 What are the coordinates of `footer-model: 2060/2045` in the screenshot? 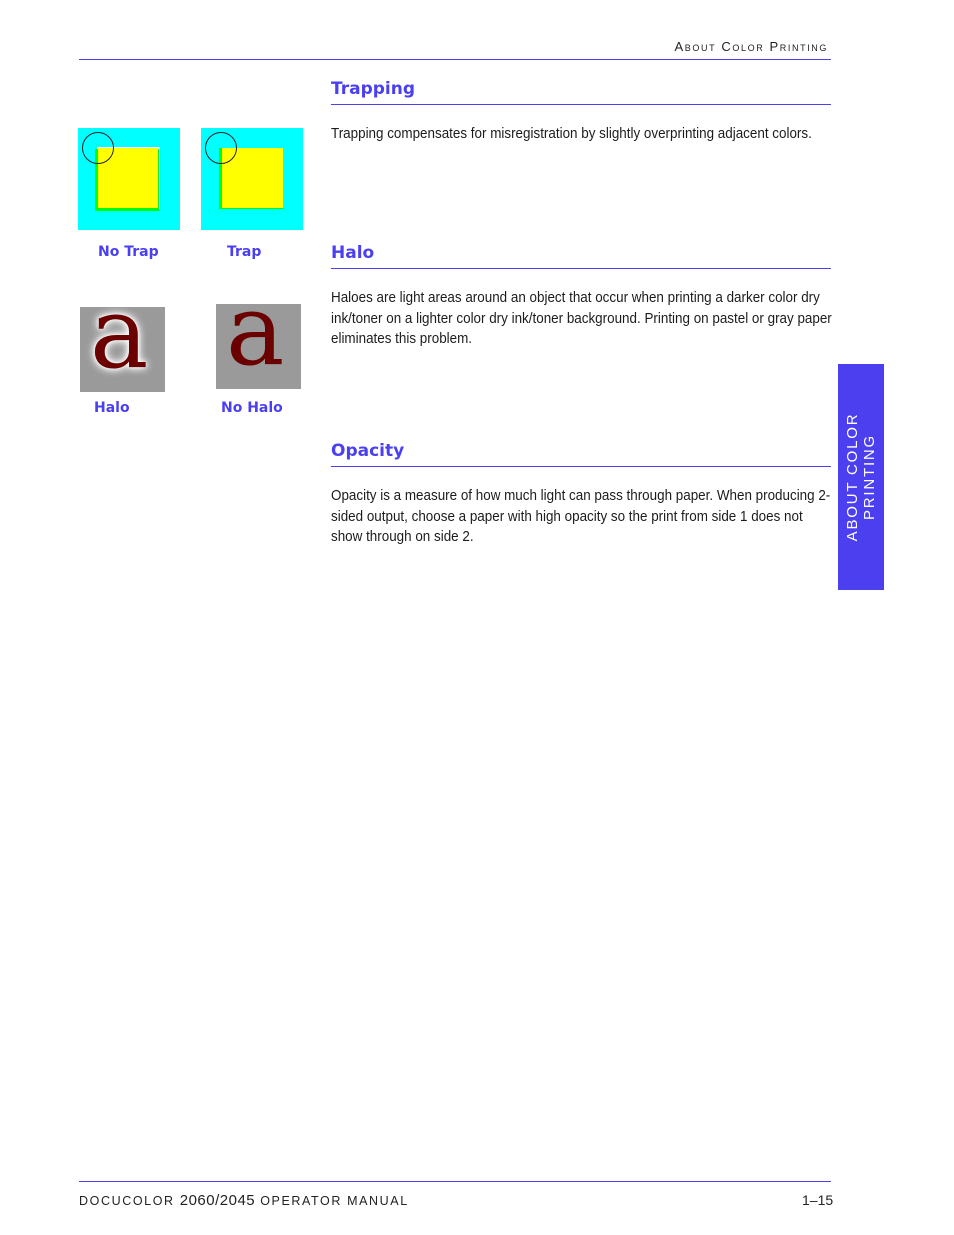 It's located at (217, 1200).